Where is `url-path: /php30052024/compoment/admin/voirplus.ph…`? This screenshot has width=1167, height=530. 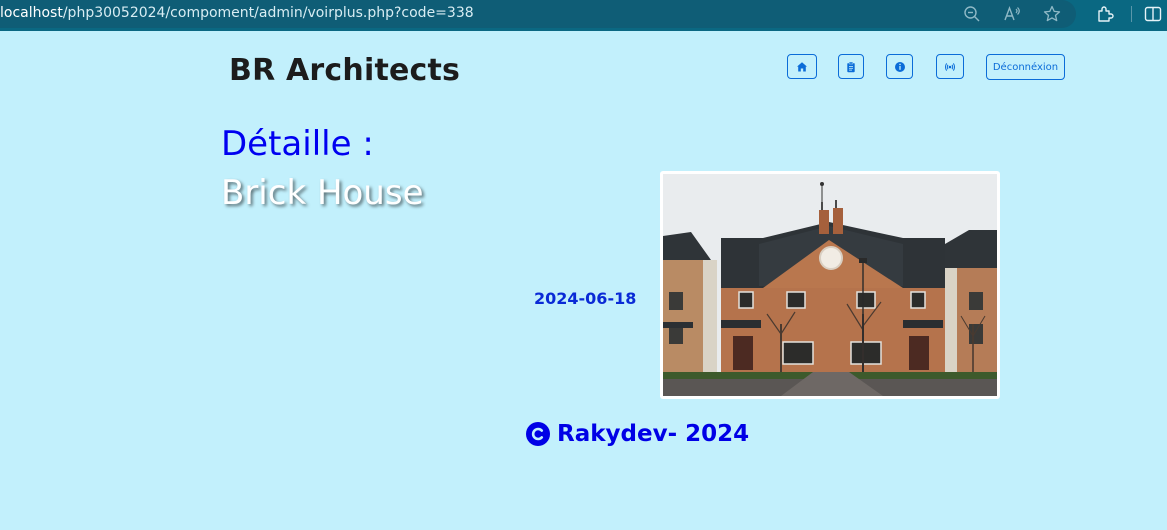
url-path: /php30052024/compoment/admin/voirplus.ph… is located at coordinates (268, 13).